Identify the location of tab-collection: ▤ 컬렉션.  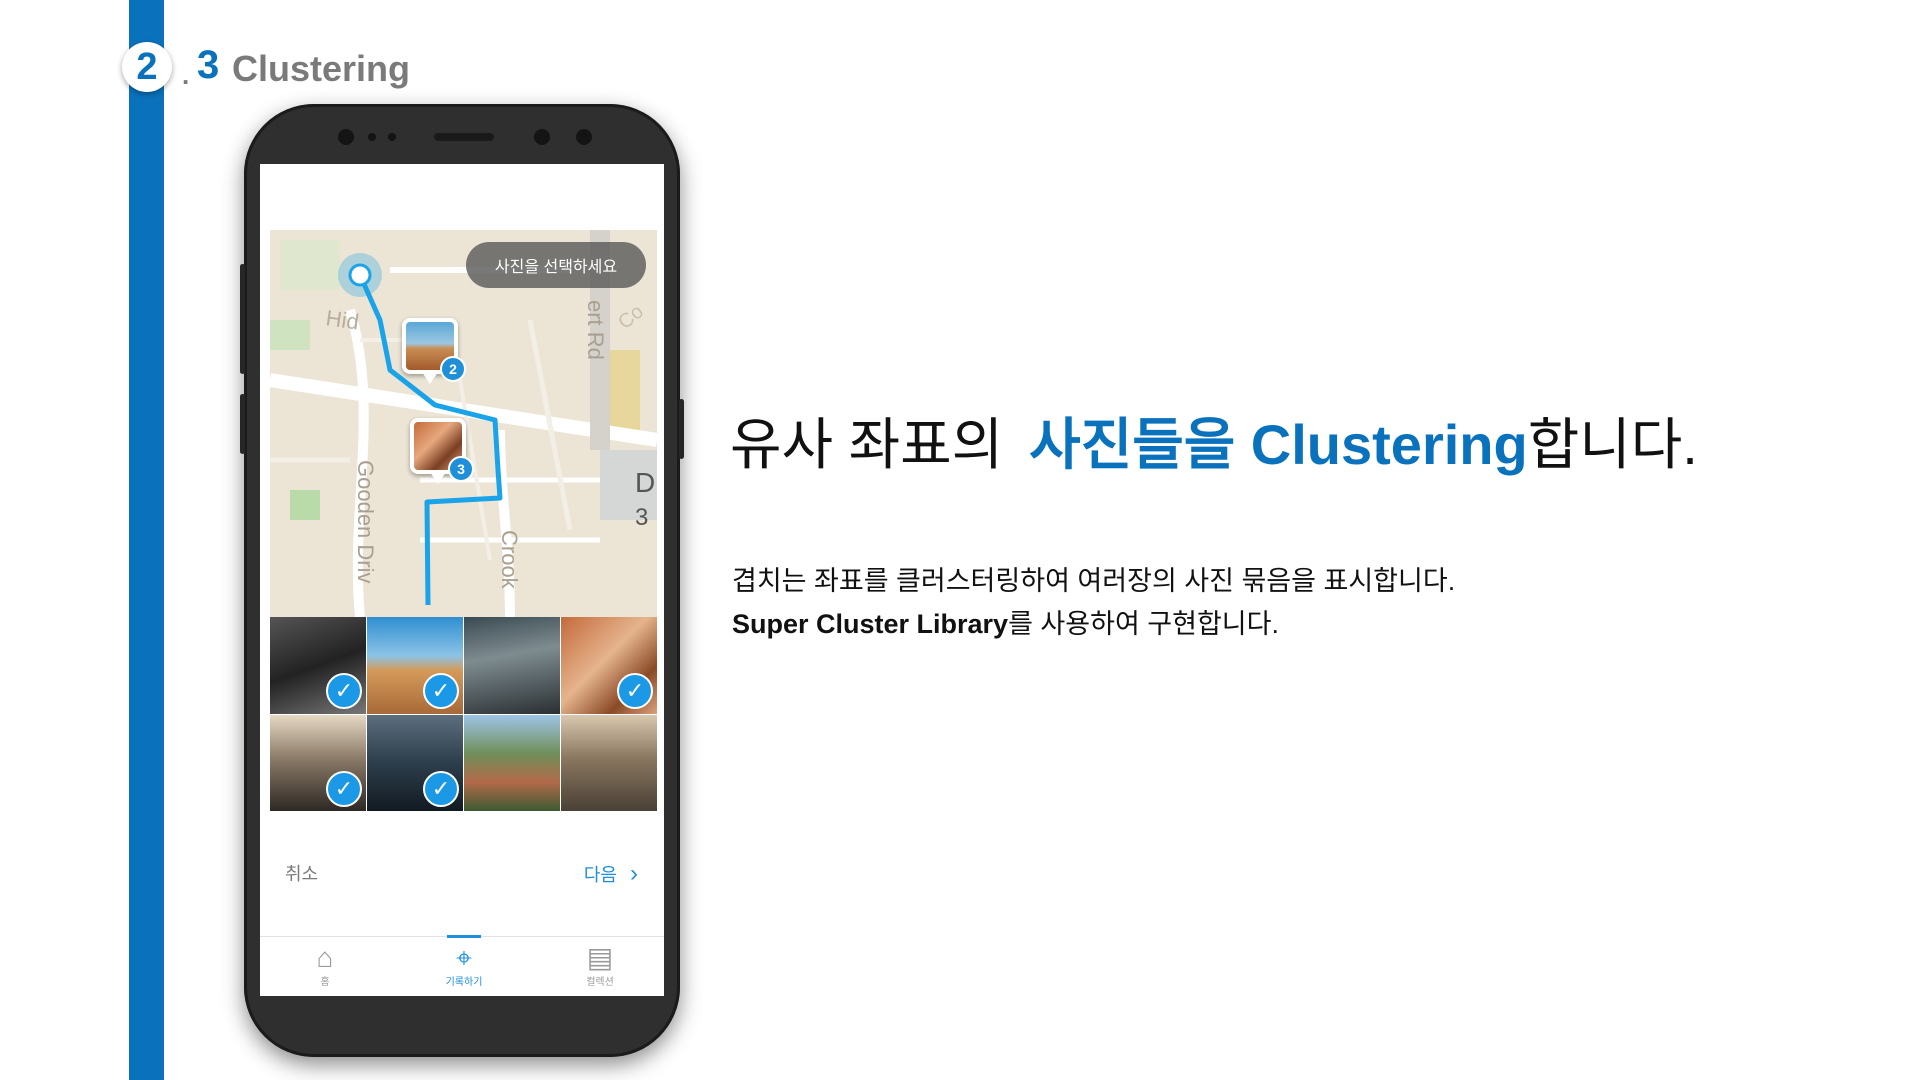
(600, 965).